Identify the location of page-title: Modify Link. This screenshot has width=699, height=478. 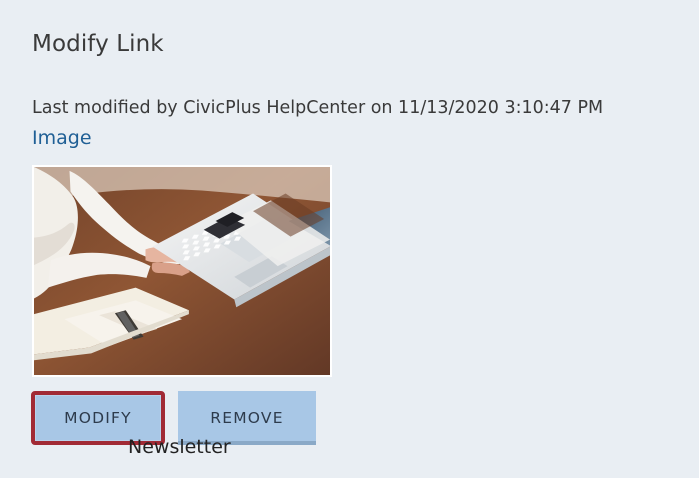
(98, 44).